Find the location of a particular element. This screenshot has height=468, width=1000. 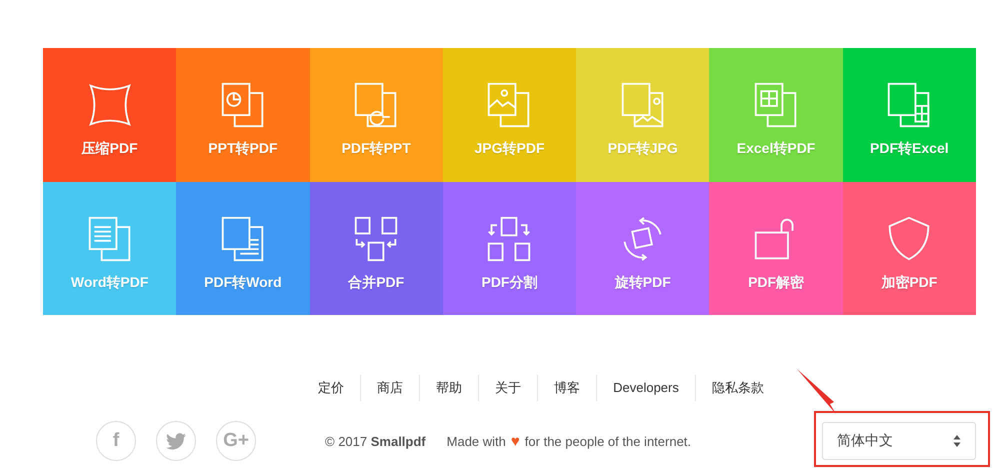

compress-icon is located at coordinates (109, 105).